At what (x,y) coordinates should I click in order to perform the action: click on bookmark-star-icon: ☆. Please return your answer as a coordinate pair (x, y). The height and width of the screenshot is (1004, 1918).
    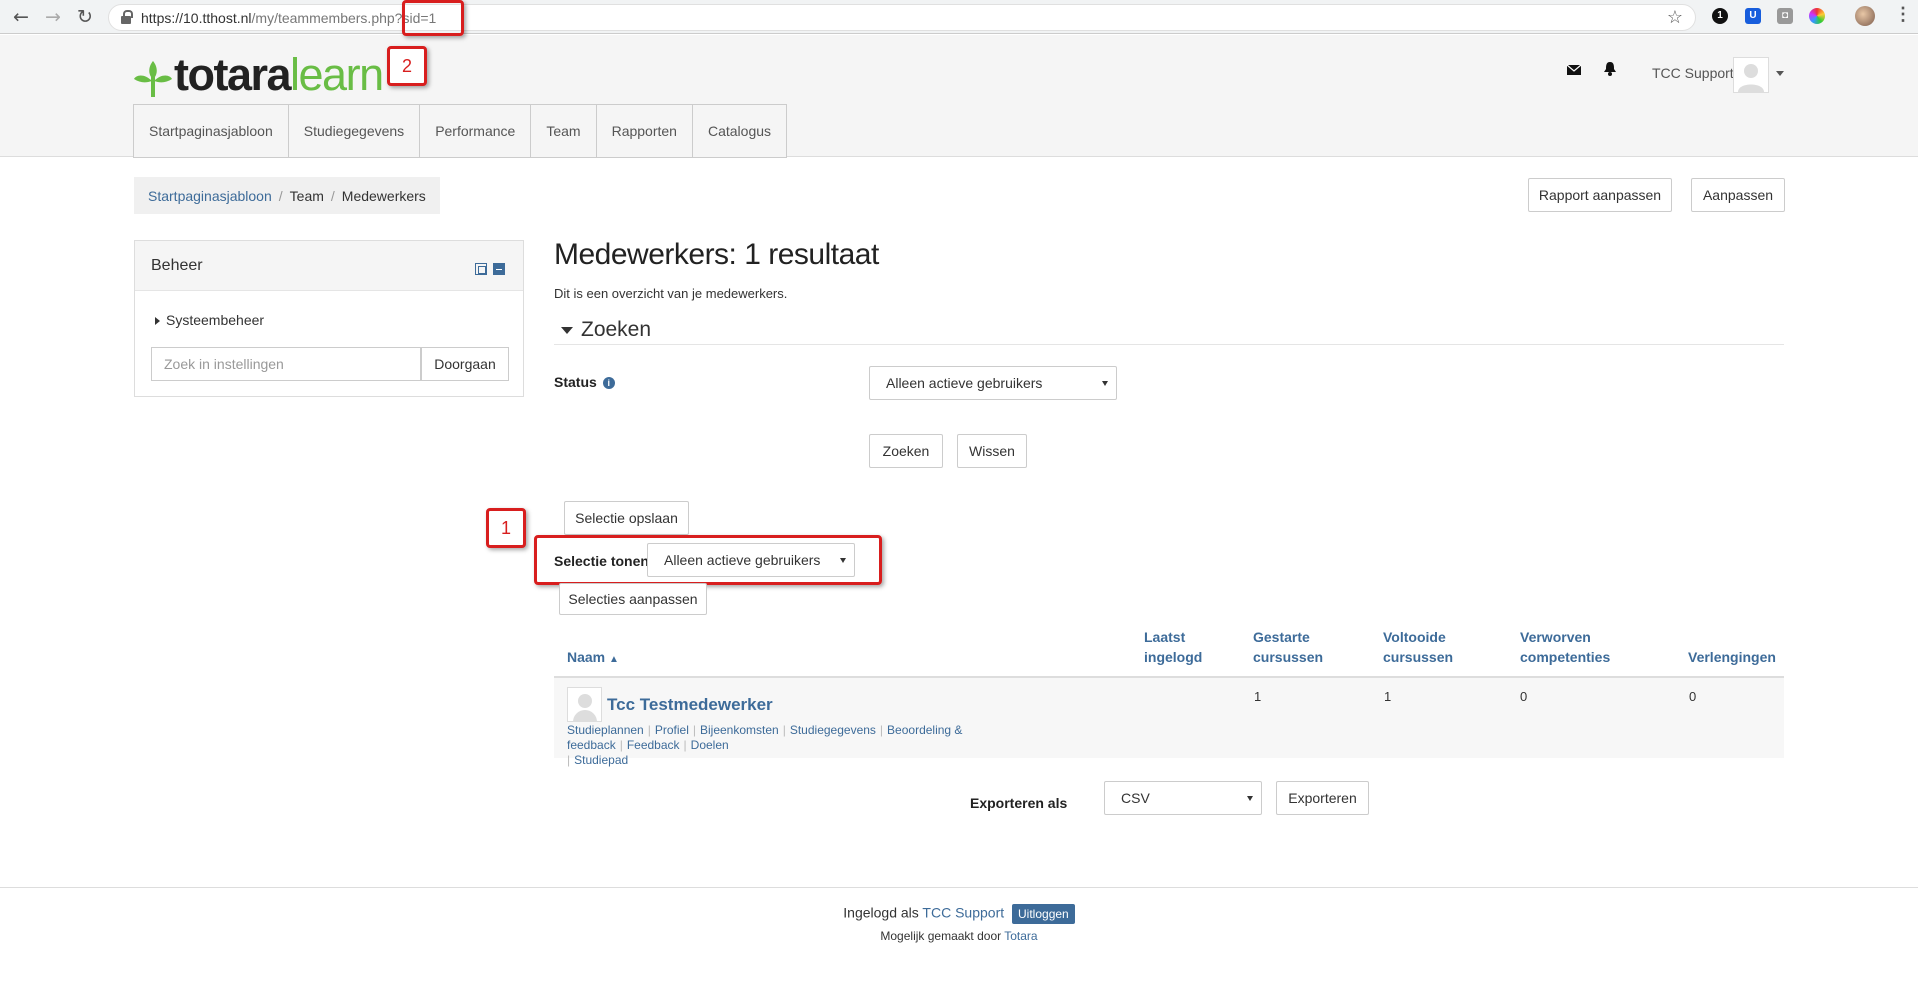
    Looking at the image, I should click on (1675, 17).